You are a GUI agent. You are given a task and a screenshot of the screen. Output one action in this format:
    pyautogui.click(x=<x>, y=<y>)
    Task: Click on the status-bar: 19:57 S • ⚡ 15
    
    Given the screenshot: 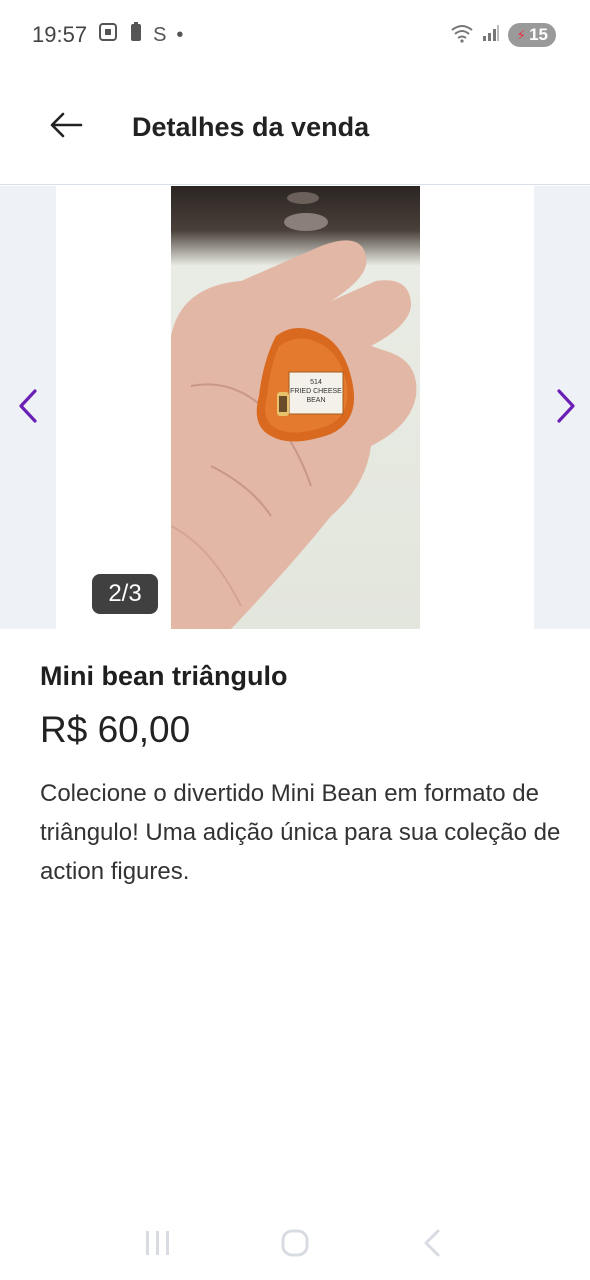 What is the action you would take?
    pyautogui.click(x=295, y=35)
    